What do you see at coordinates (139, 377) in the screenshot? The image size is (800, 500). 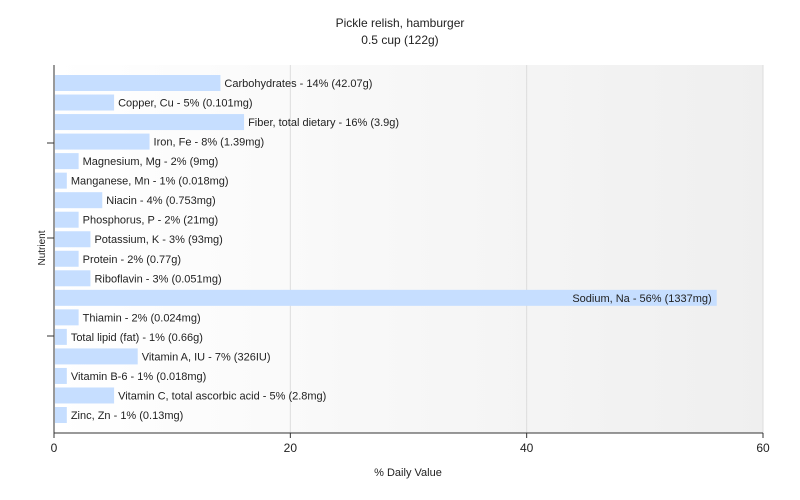 I see `bar-label: Vitamin B-6 - 1% (0.018mg)` at bounding box center [139, 377].